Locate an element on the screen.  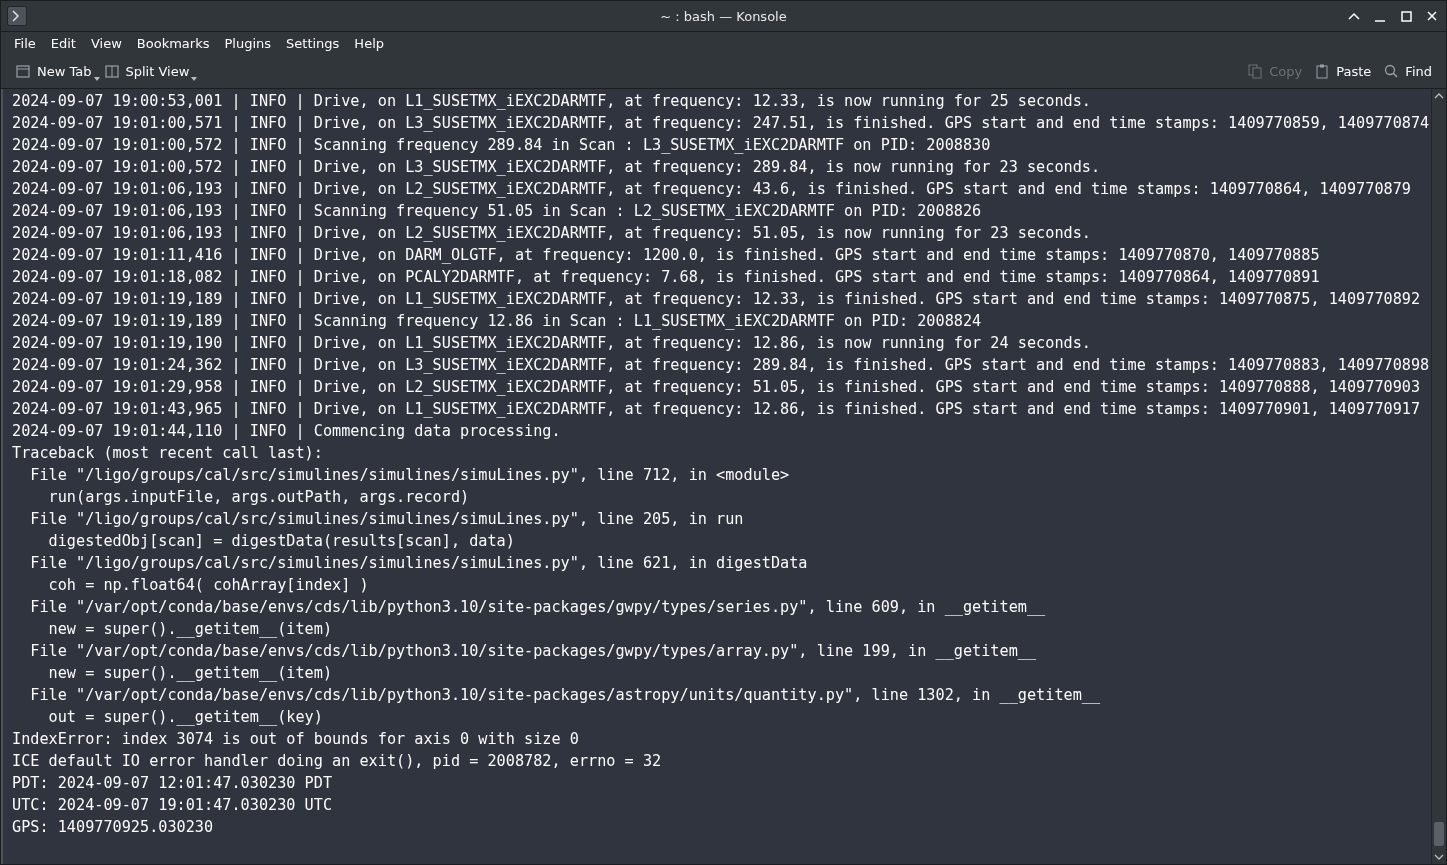
terminal-line: ICE default IO error handler doing an exit(), pid = 2008782, errno = 32 is located at coordinates (337, 761).